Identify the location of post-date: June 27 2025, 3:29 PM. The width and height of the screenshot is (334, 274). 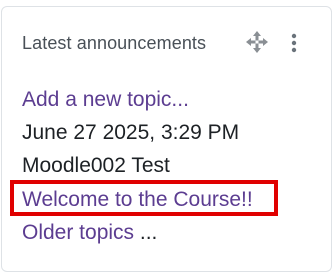
(131, 132).